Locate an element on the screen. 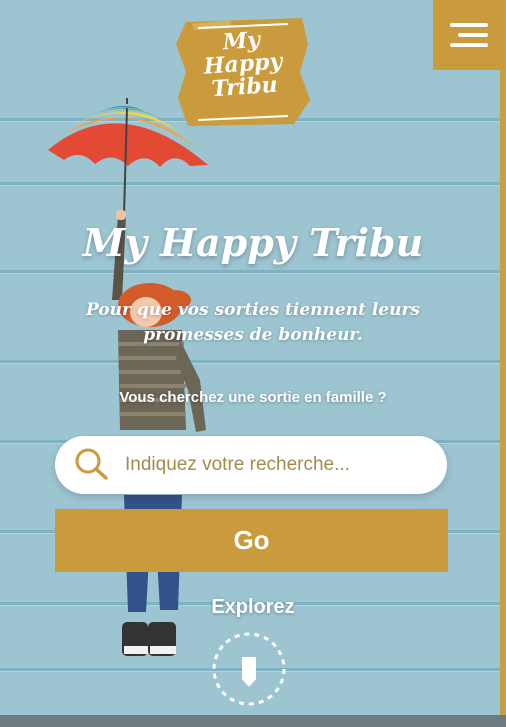 Image resolution: width=506 pixels, height=727 pixels. search-question: Vous cherchez une sortie en famille ? is located at coordinates (253, 397).